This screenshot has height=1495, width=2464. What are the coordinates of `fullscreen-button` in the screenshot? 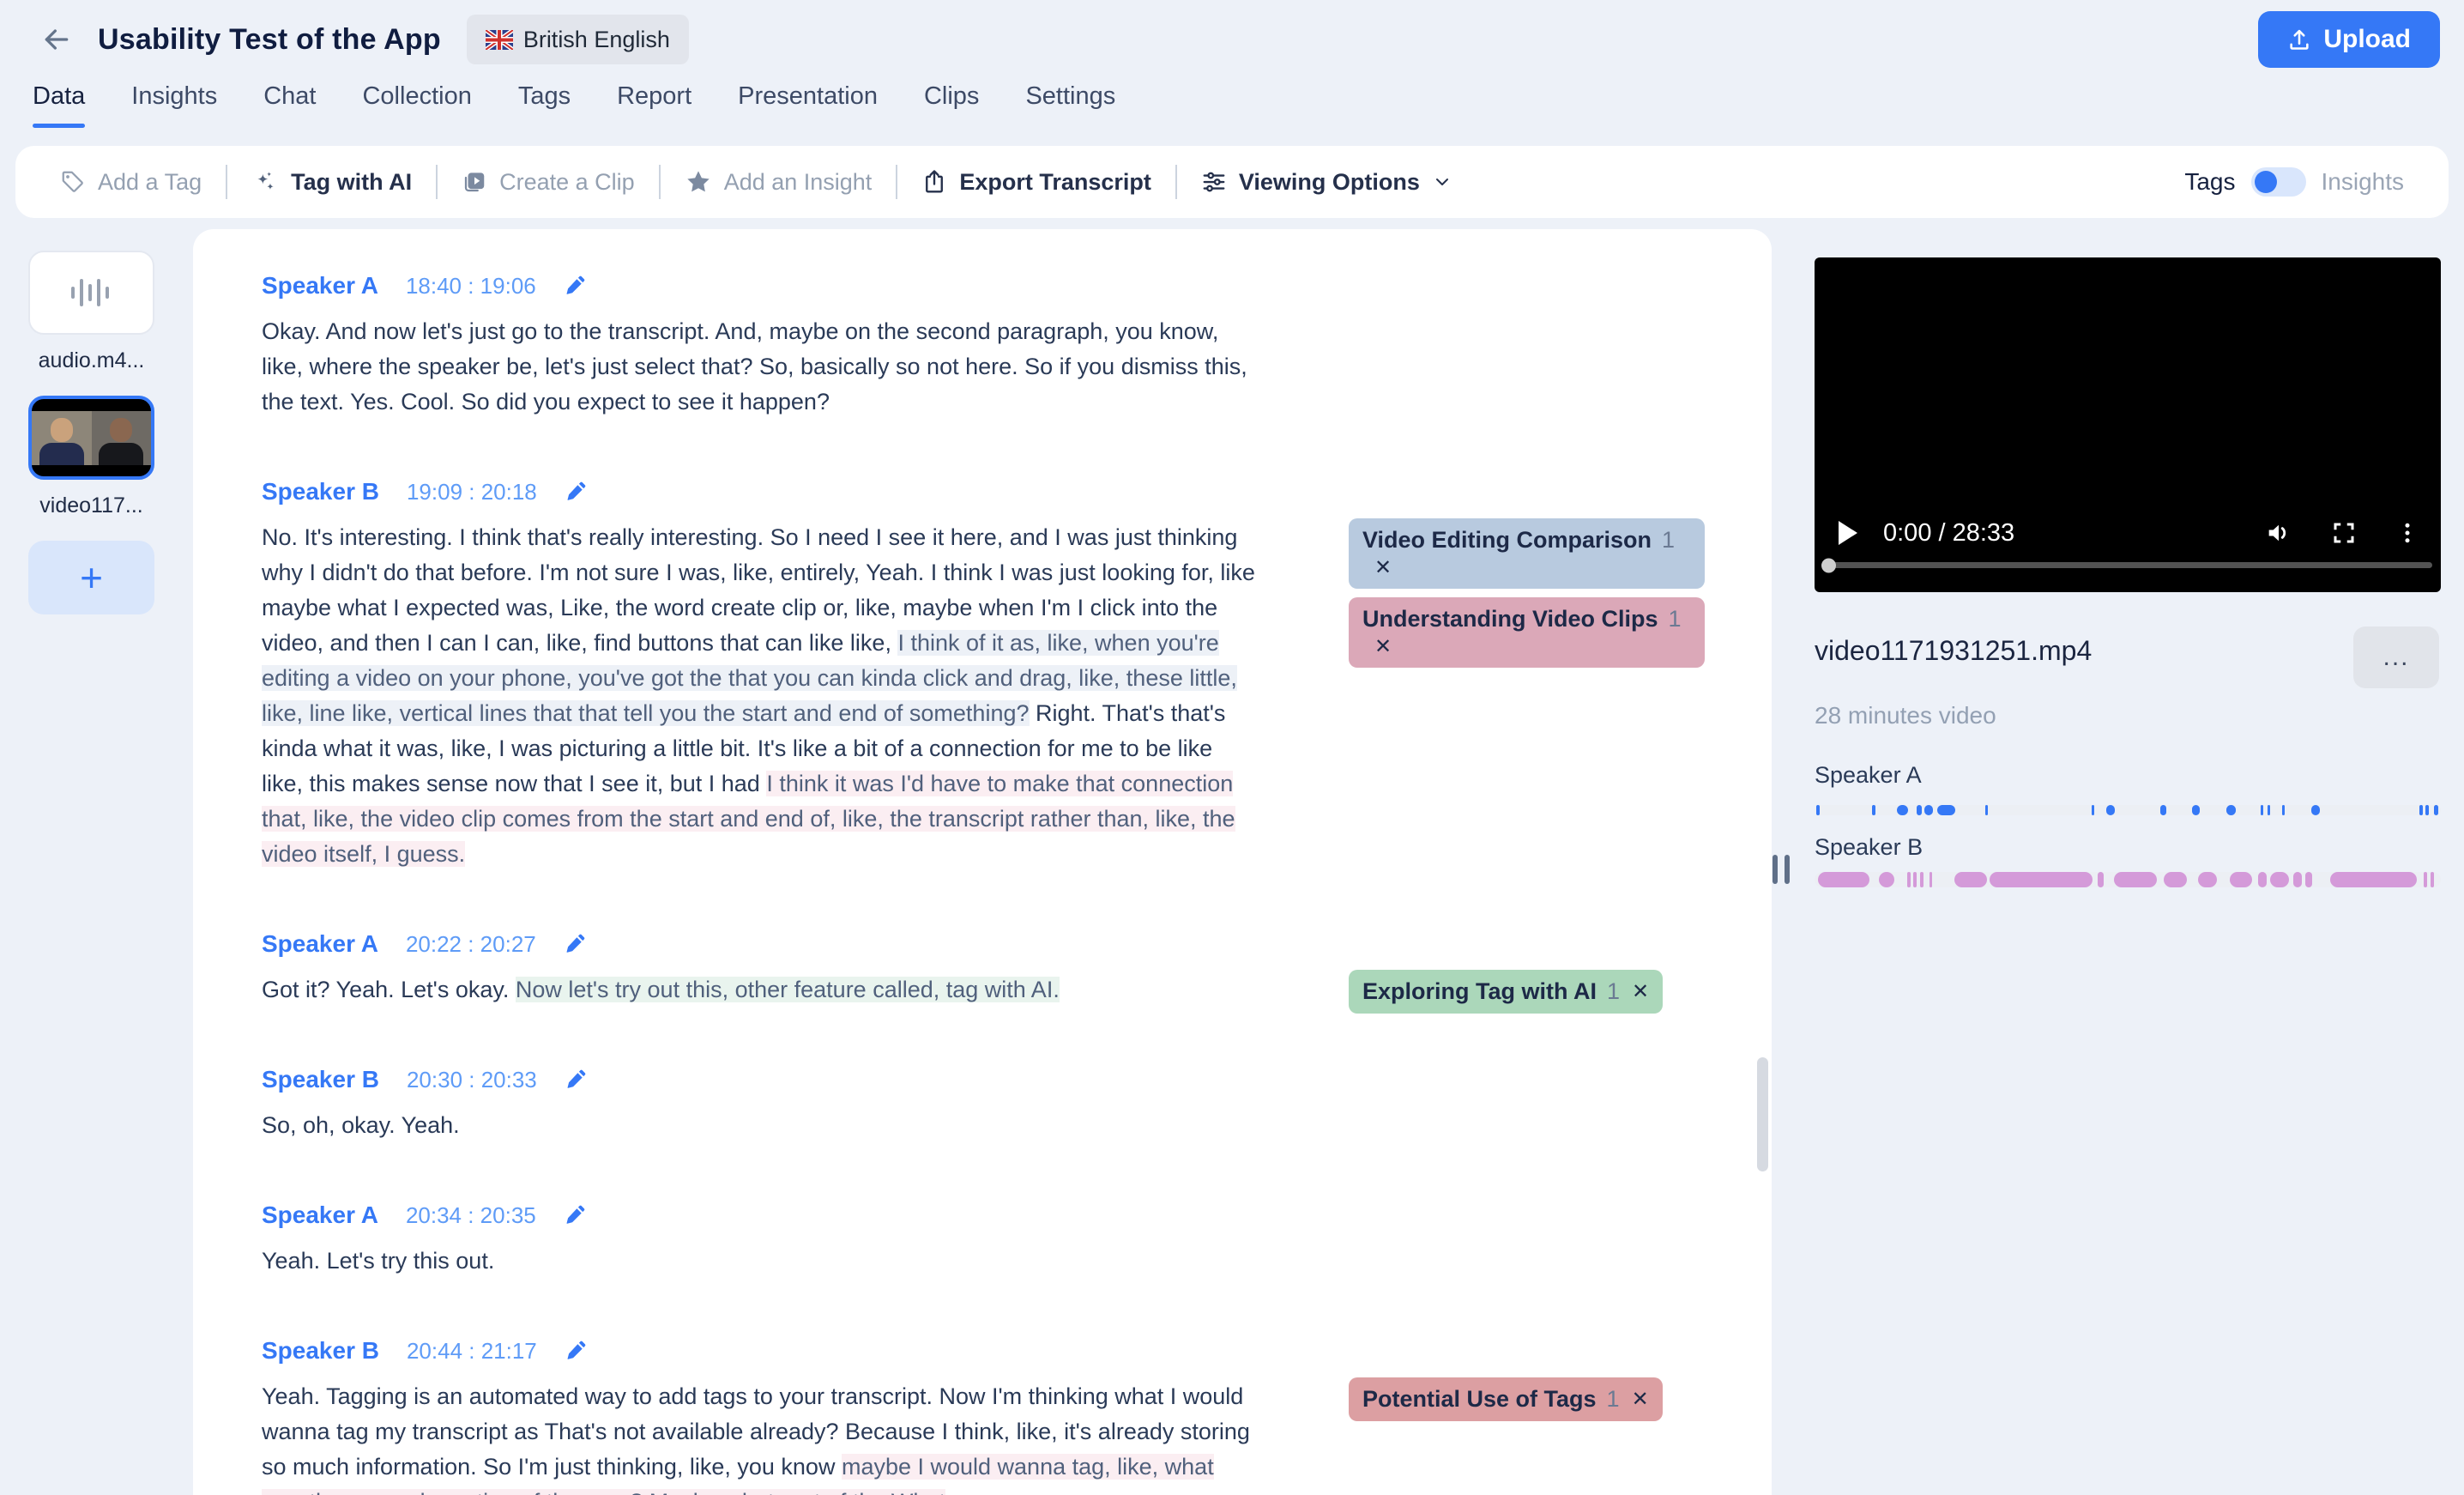 It's located at (2344, 533).